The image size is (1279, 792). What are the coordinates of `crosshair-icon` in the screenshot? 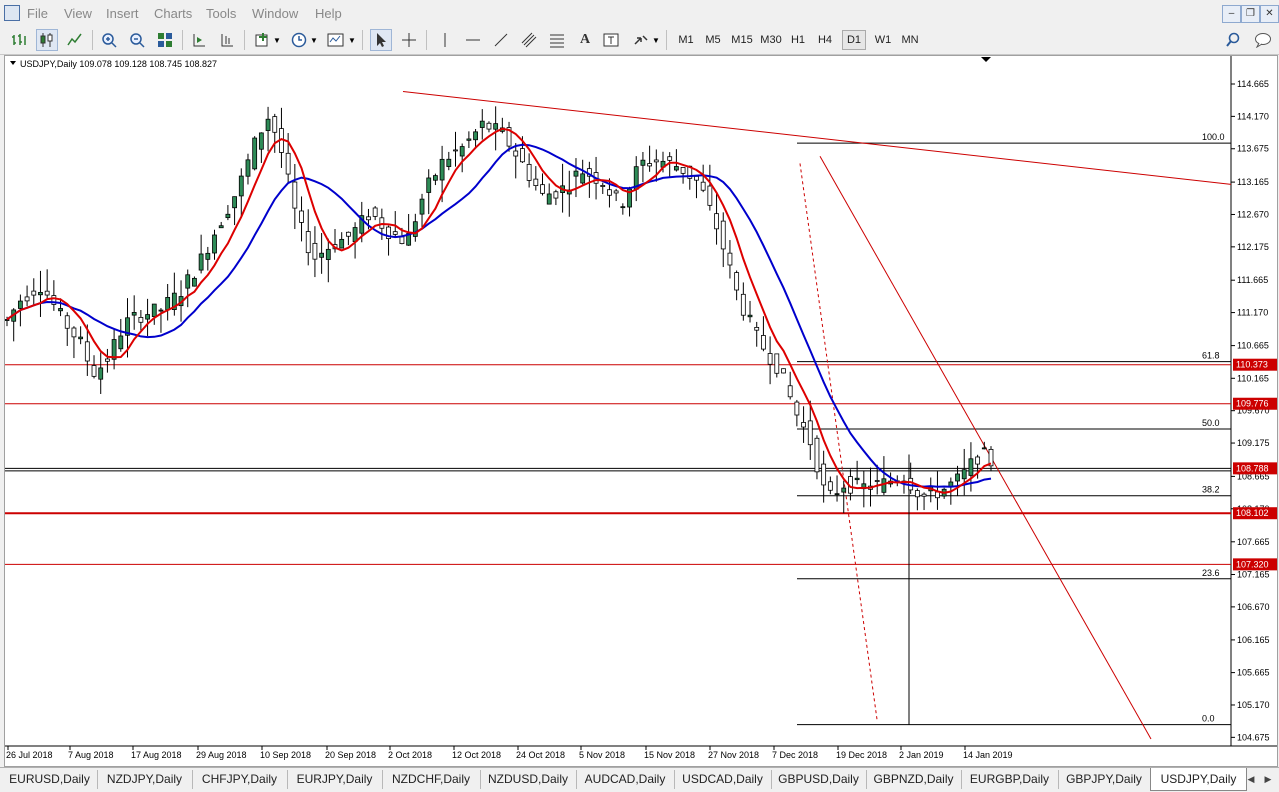 It's located at (409, 40).